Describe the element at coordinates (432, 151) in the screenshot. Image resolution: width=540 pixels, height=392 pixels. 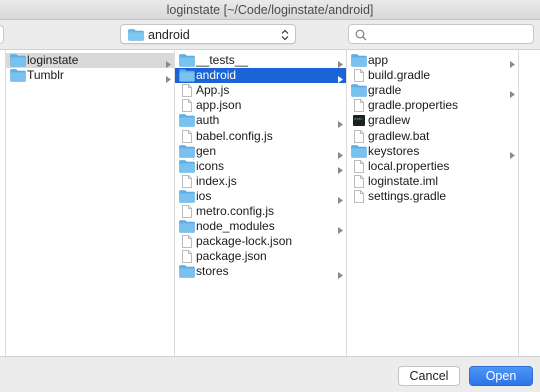
I see `list-item: keystores` at that location.